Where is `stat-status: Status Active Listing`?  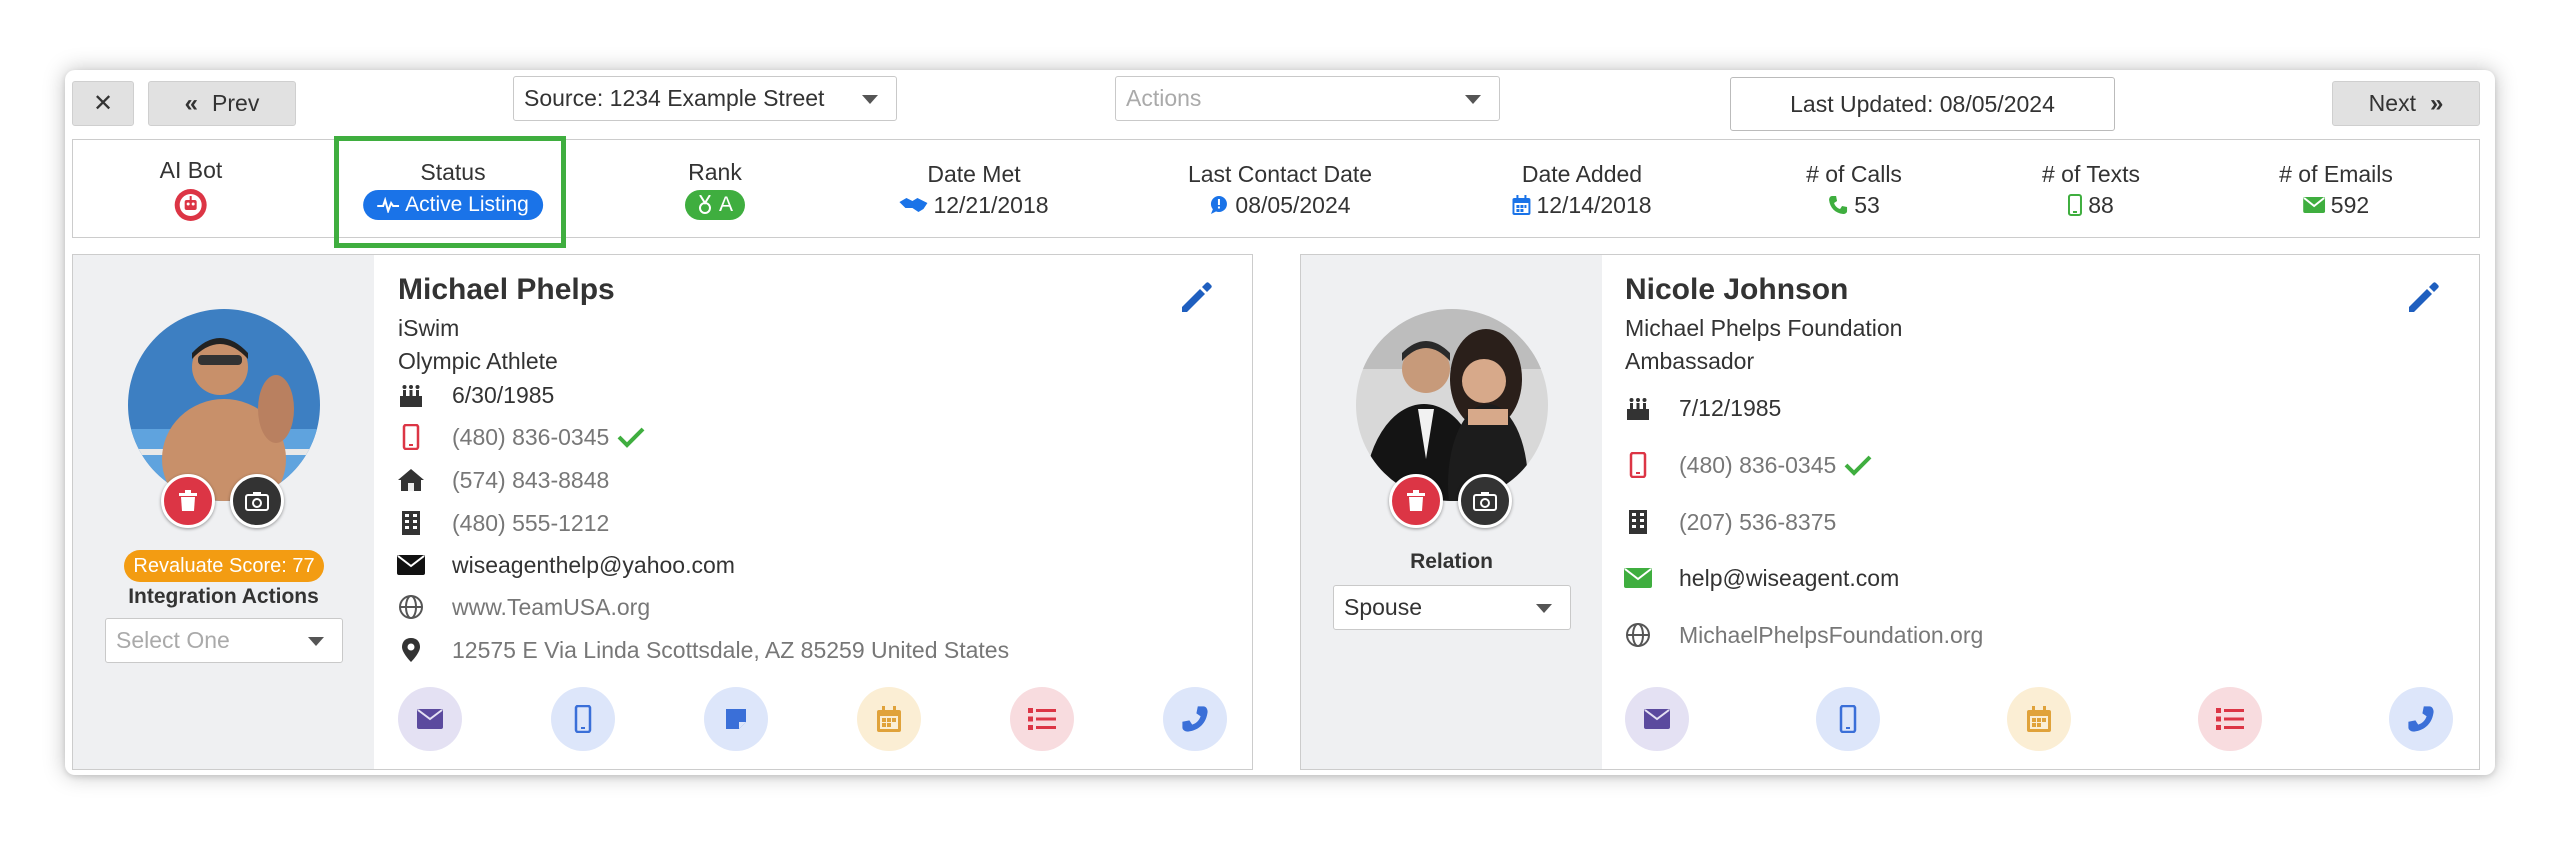
stat-status: Status Active Listing is located at coordinates (453, 189).